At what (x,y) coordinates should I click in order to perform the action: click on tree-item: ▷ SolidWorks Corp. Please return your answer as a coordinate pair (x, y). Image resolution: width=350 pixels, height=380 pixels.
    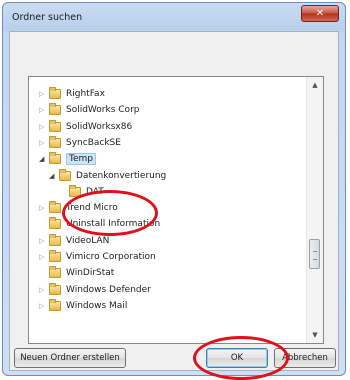
    Looking at the image, I should click on (166, 111).